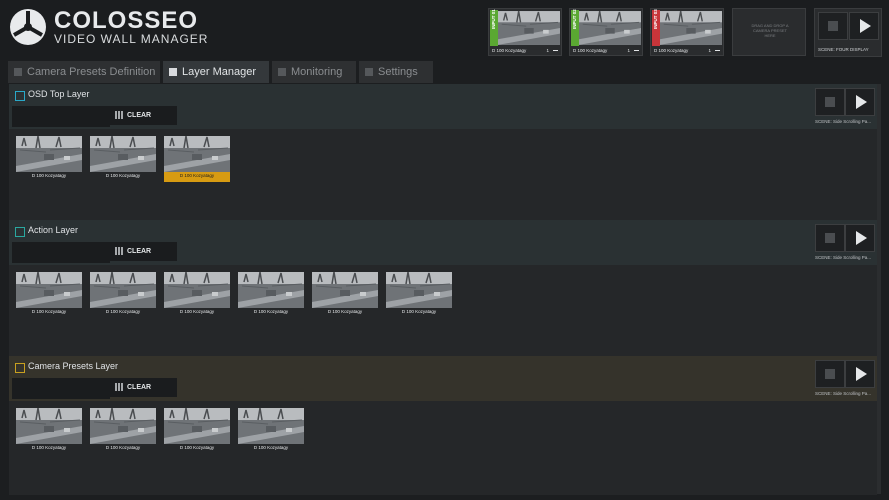 The height and width of the screenshot is (500, 889). Describe the element at coordinates (655, 19) in the screenshot. I see `input-label: INPUT 03` at that location.